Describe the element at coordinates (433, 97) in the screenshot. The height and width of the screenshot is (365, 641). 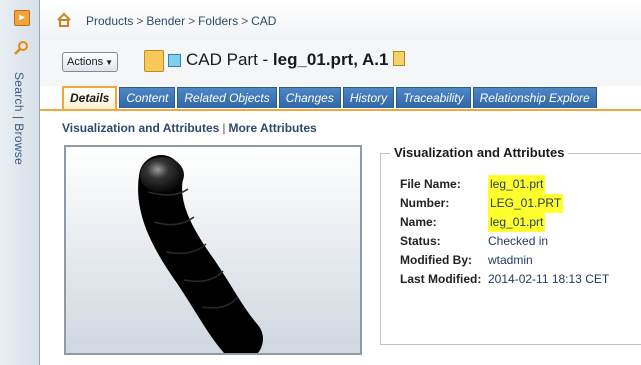
I see `tab-traceability: Traceability` at that location.